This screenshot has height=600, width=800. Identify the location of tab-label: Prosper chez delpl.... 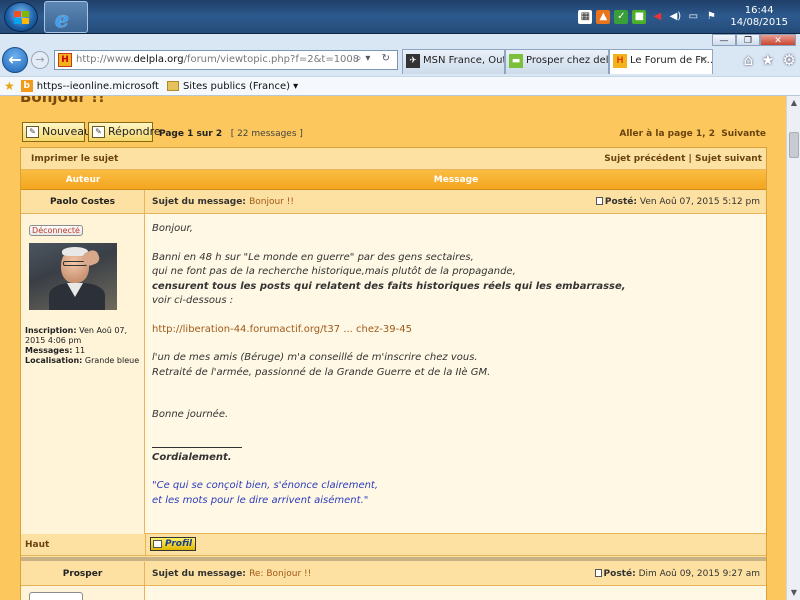
(567, 60).